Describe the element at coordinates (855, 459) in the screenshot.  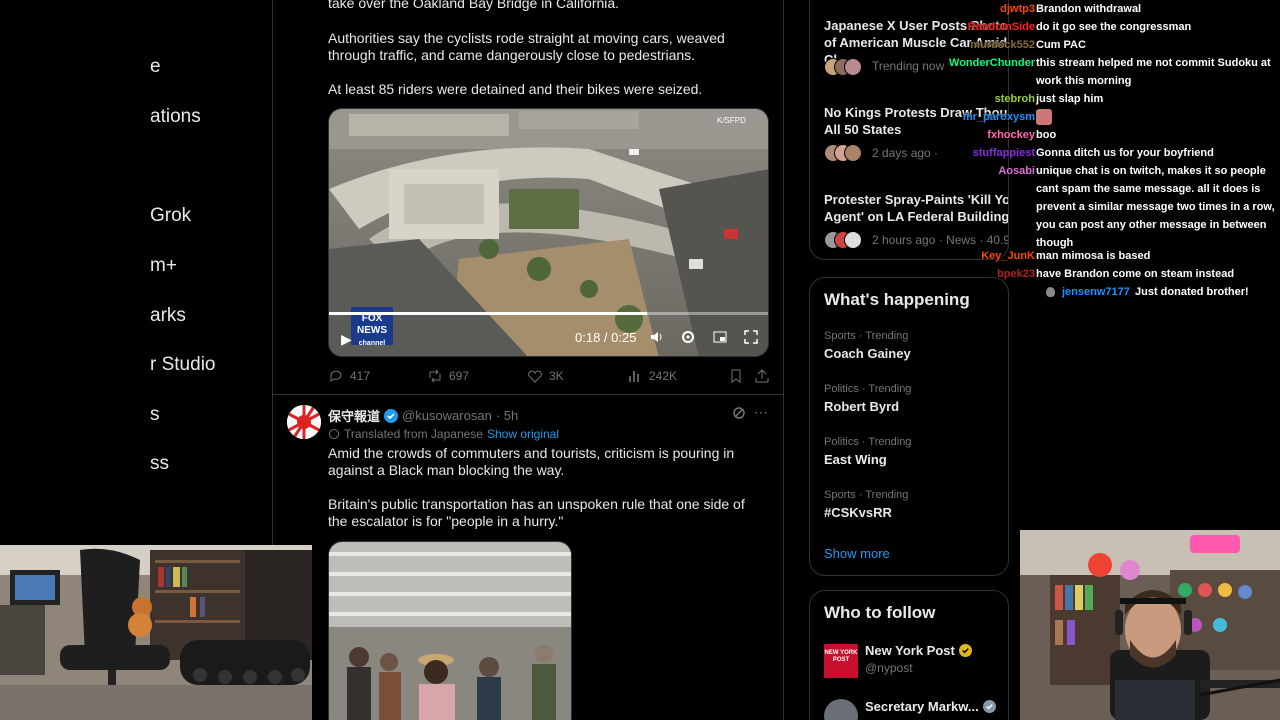
I see `trend-name: East Wing` at that location.